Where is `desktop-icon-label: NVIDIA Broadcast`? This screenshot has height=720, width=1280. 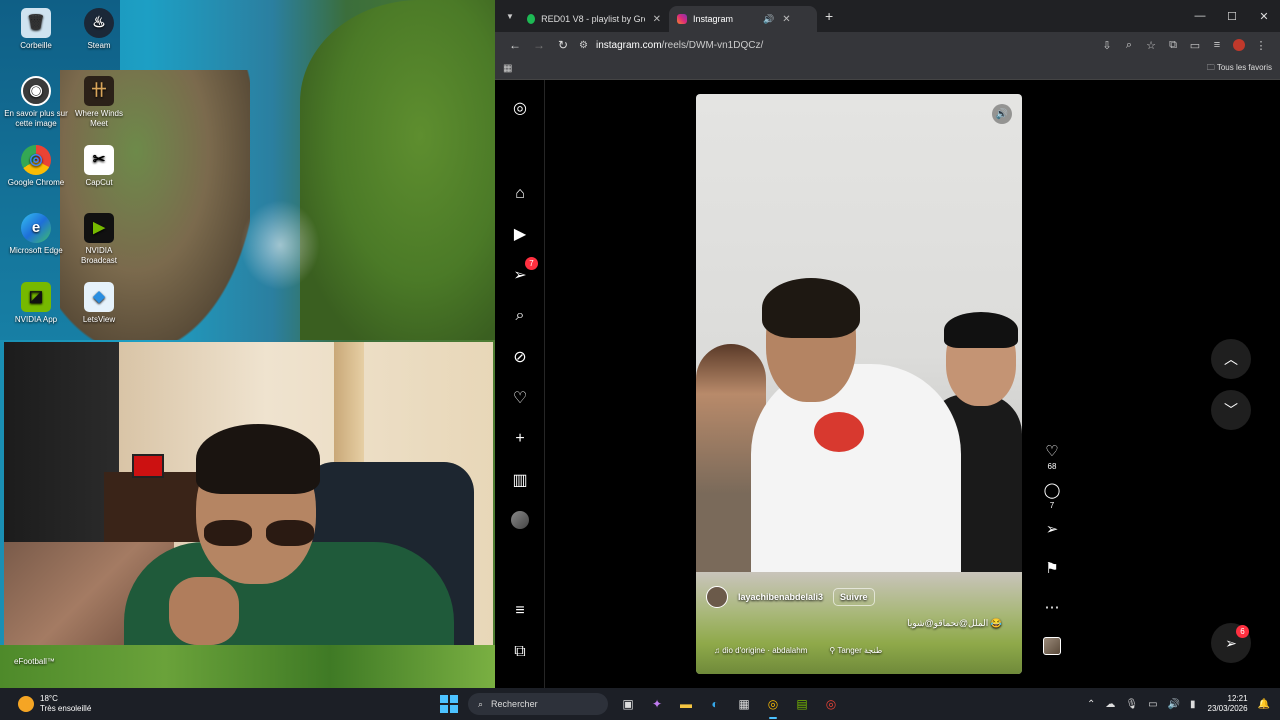 desktop-icon-label: NVIDIA Broadcast is located at coordinates (99, 255).